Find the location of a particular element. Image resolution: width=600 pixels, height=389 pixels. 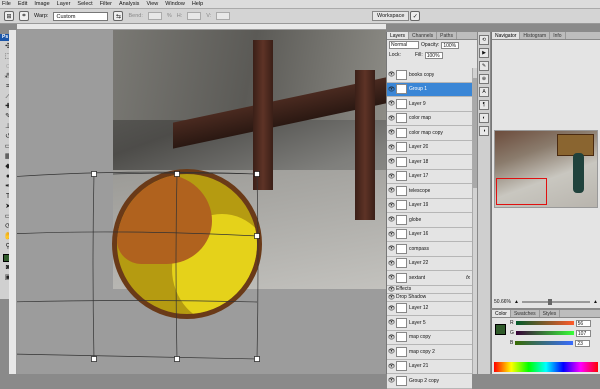

view-box is located at coordinates (521, 191).